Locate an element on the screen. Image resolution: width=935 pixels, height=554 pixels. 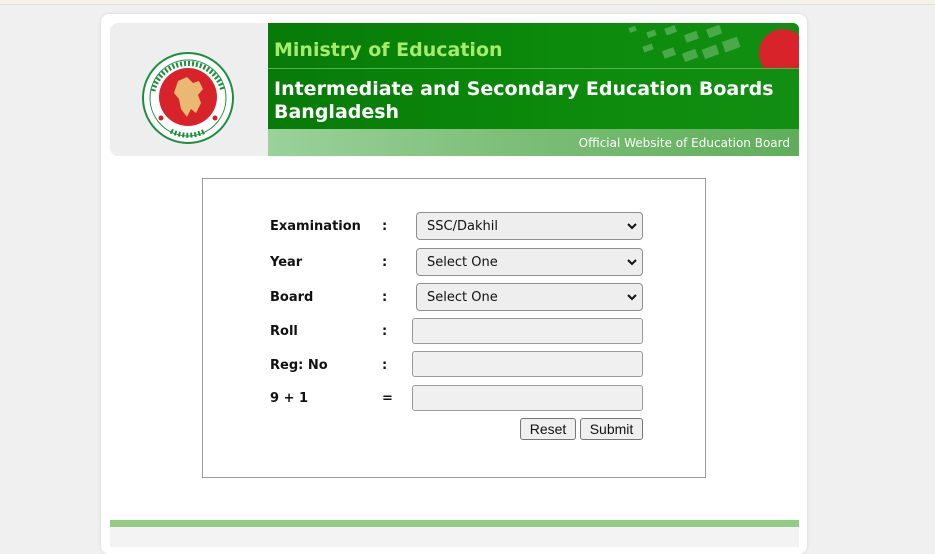
examination-label: Examination is located at coordinates (315, 226).